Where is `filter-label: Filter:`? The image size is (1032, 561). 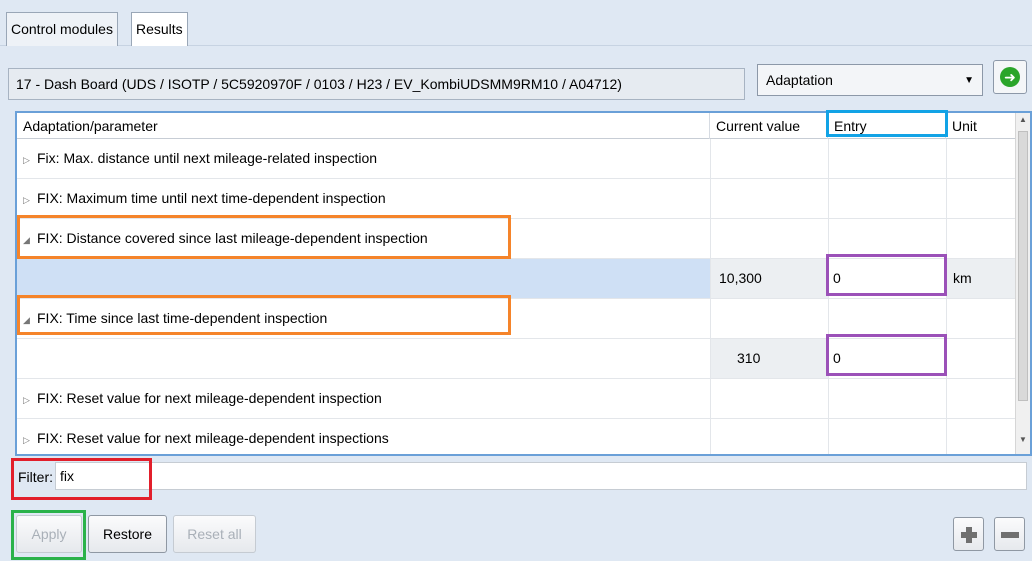
filter-label: Filter: is located at coordinates (35, 477).